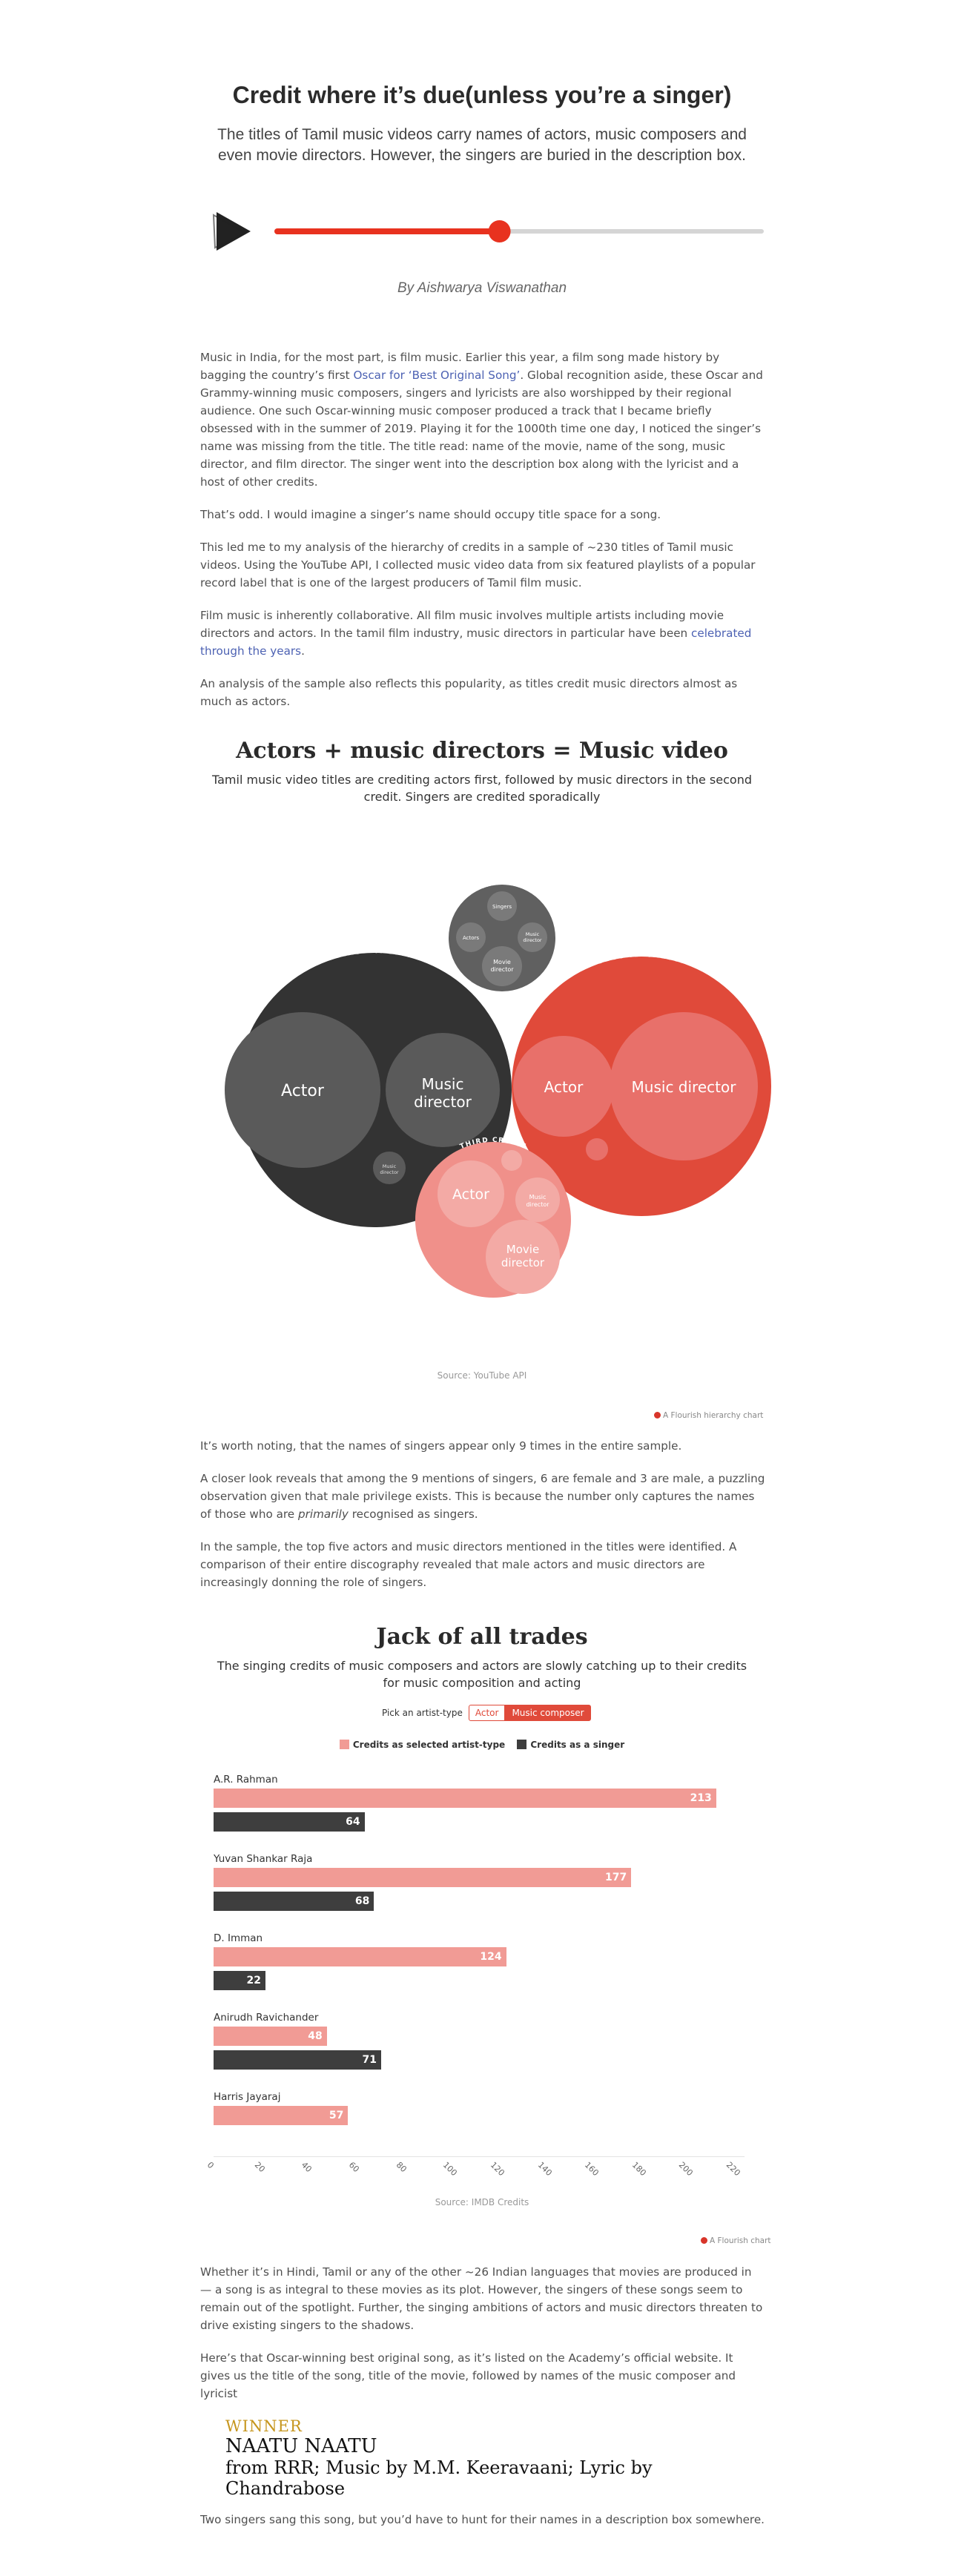 This screenshot has height=2576, width=964. Describe the element at coordinates (360, 1956) in the screenshot. I see `bar-artist-type: 124` at that location.